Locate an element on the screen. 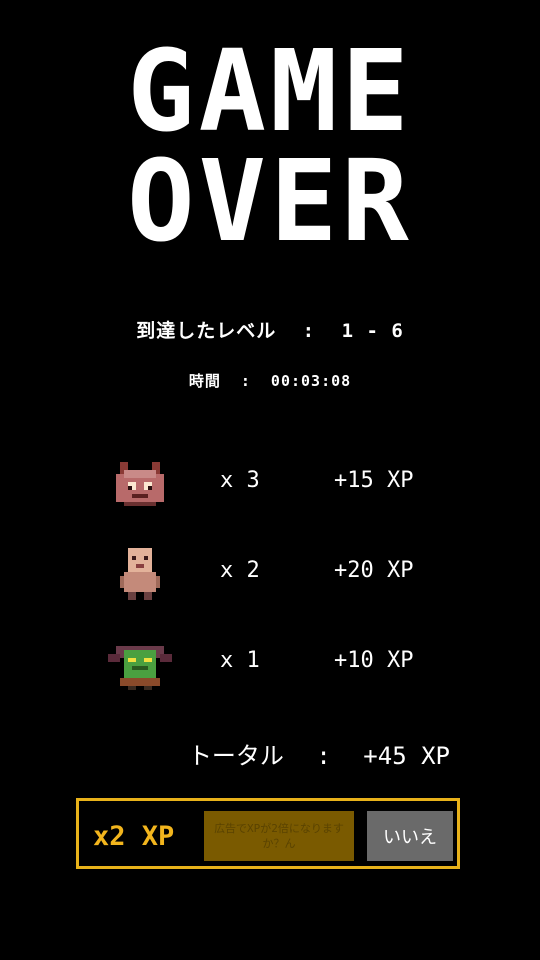 Image resolution: width=540 pixels, height=960 pixels. kill-count: x 2 is located at coordinates (240, 570).